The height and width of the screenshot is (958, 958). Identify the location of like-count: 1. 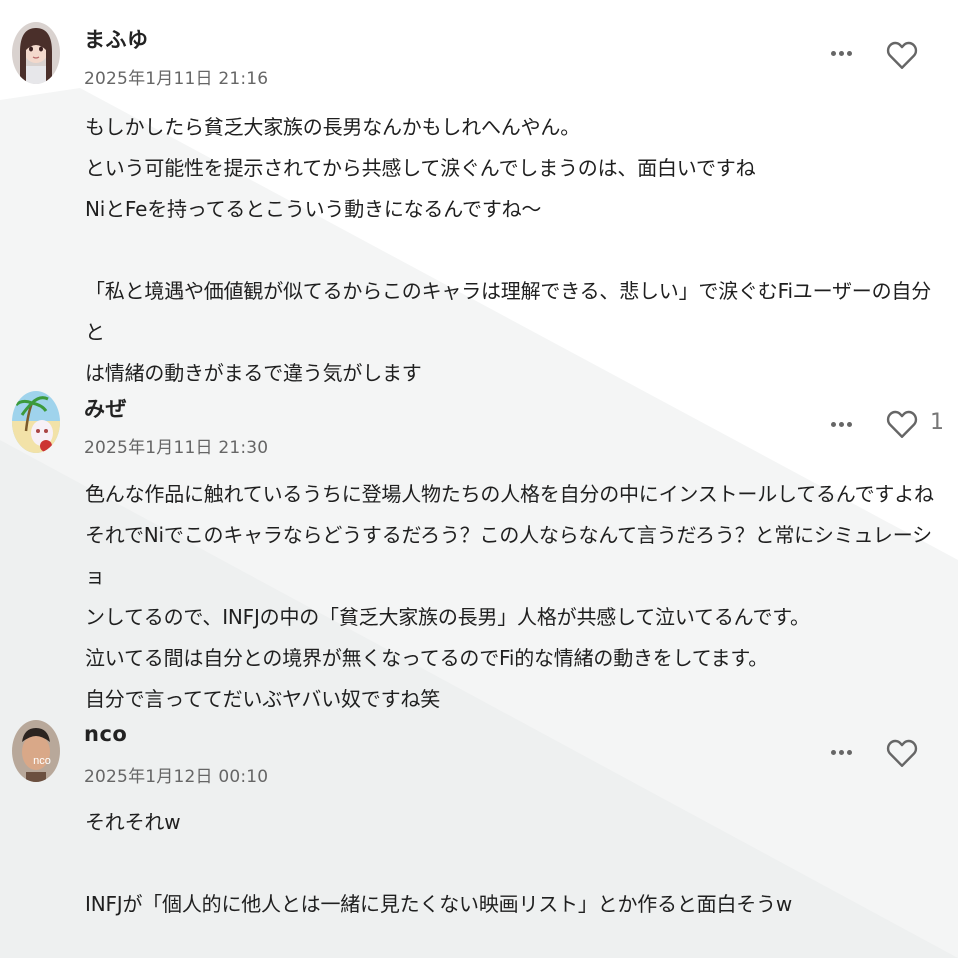
(937, 422).